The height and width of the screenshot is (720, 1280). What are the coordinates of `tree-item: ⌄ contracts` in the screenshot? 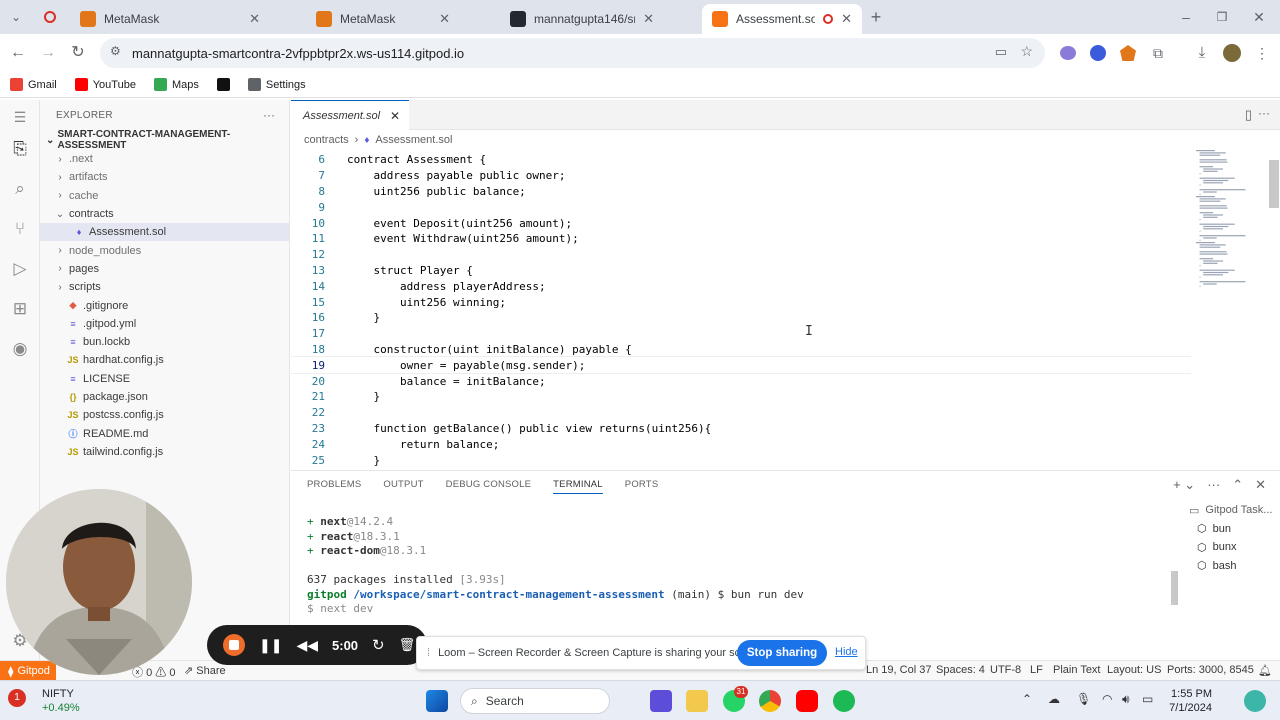 It's located at (164, 214).